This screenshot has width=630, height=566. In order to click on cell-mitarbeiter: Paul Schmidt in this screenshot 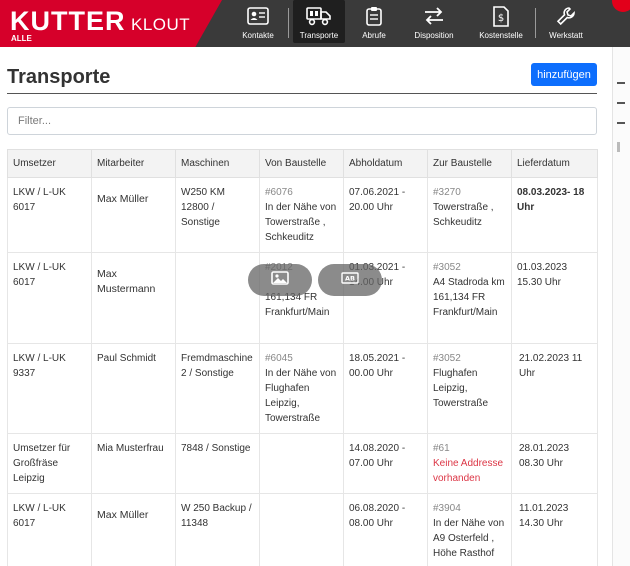, I will do `click(133, 388)`.